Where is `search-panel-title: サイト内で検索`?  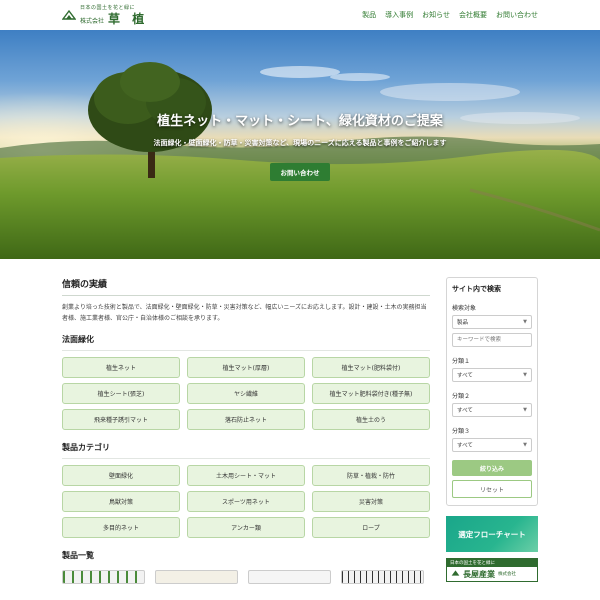
search-panel-title: サイト内で検索 is located at coordinates (476, 289).